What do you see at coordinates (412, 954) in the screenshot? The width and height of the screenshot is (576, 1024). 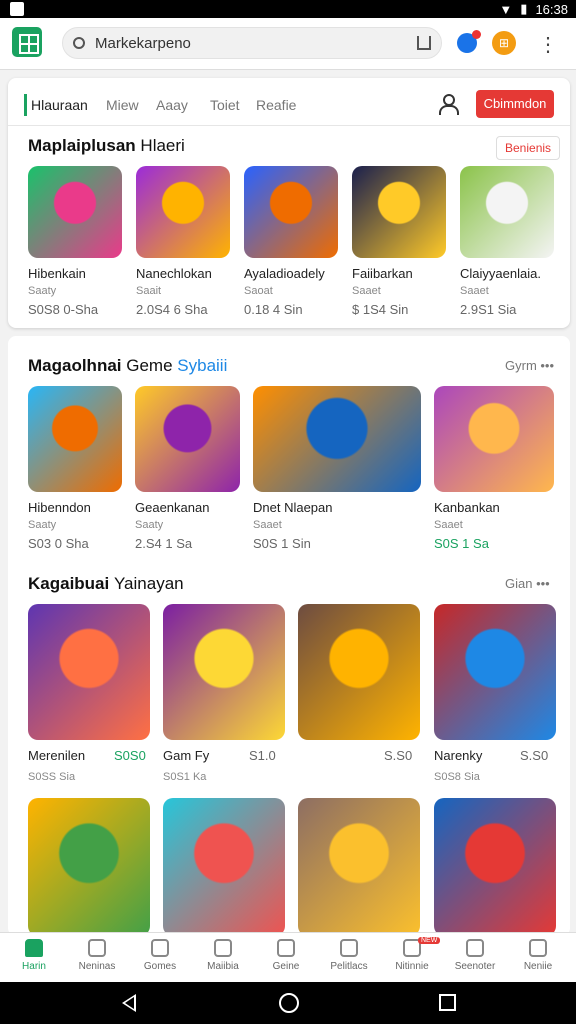 I see `nav-item: NEW Nitinnie` at bounding box center [412, 954].